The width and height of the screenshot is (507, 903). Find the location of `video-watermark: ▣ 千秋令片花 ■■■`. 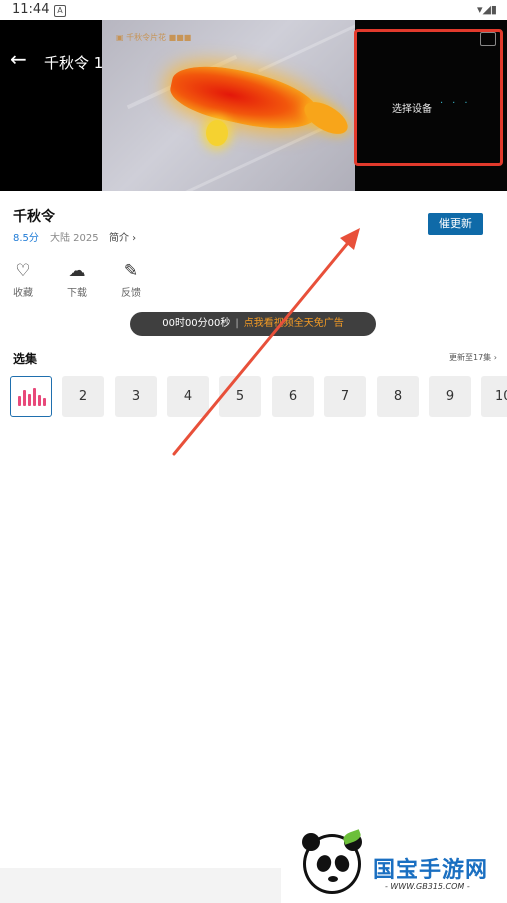

video-watermark: ▣ 千秋令片花 ■■■ is located at coordinates (154, 37).